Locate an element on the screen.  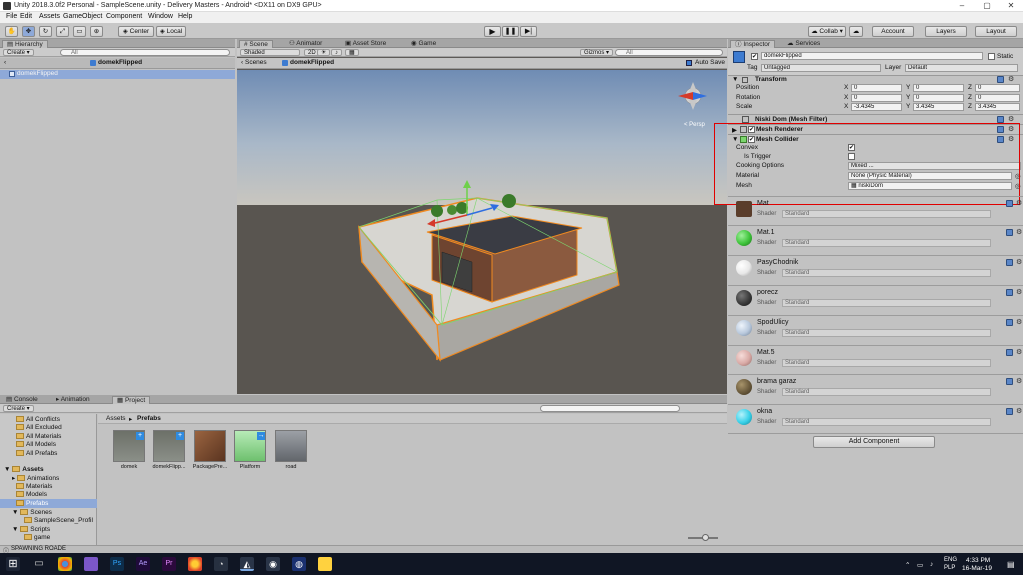
active-checkbox: ✔ is located at coordinates (754, 56).